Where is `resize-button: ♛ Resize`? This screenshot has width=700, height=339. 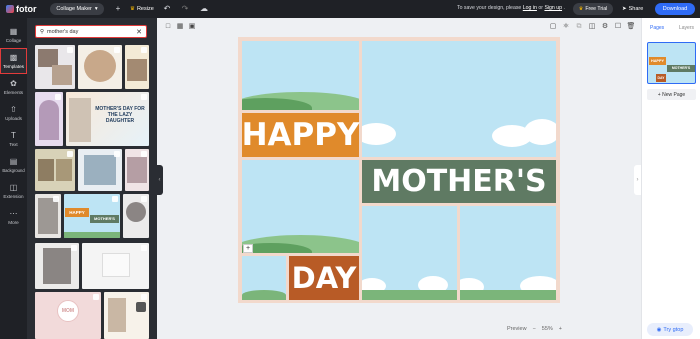
resize-button: ♛ Resize is located at coordinates (143, 9).